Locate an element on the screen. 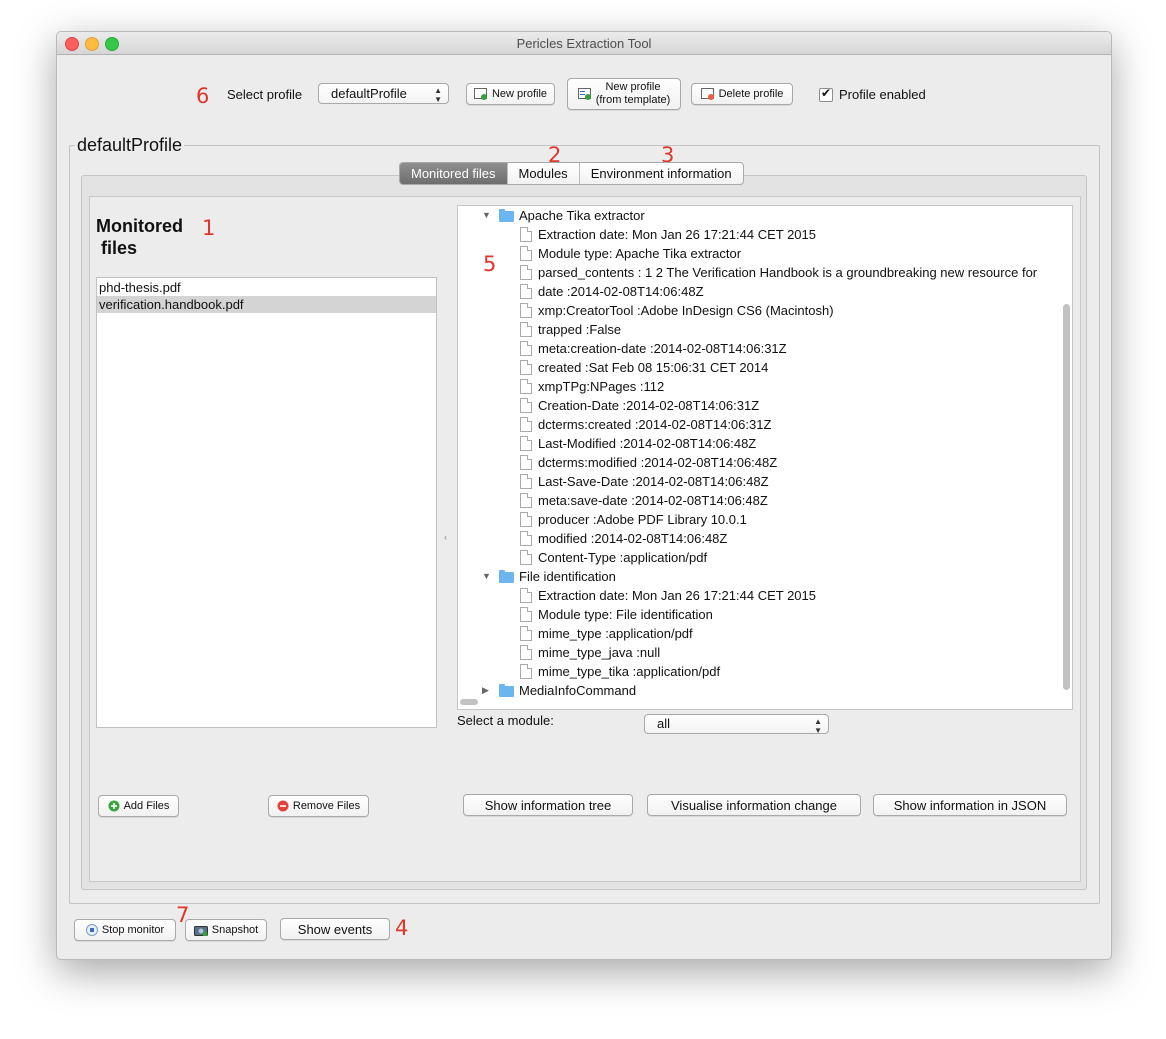 Image resolution: width=1166 pixels, height=1039 pixels. tree-leaf-node: xmpTPg:NPages :112 is located at coordinates (592, 386).